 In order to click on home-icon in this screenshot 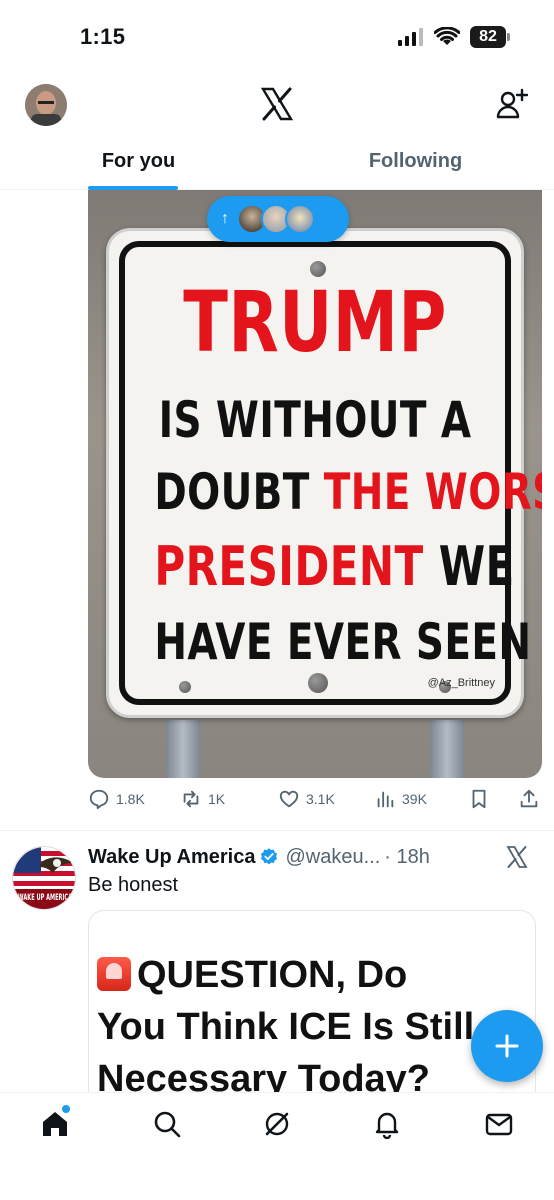, I will do `click(55, 1124)`.